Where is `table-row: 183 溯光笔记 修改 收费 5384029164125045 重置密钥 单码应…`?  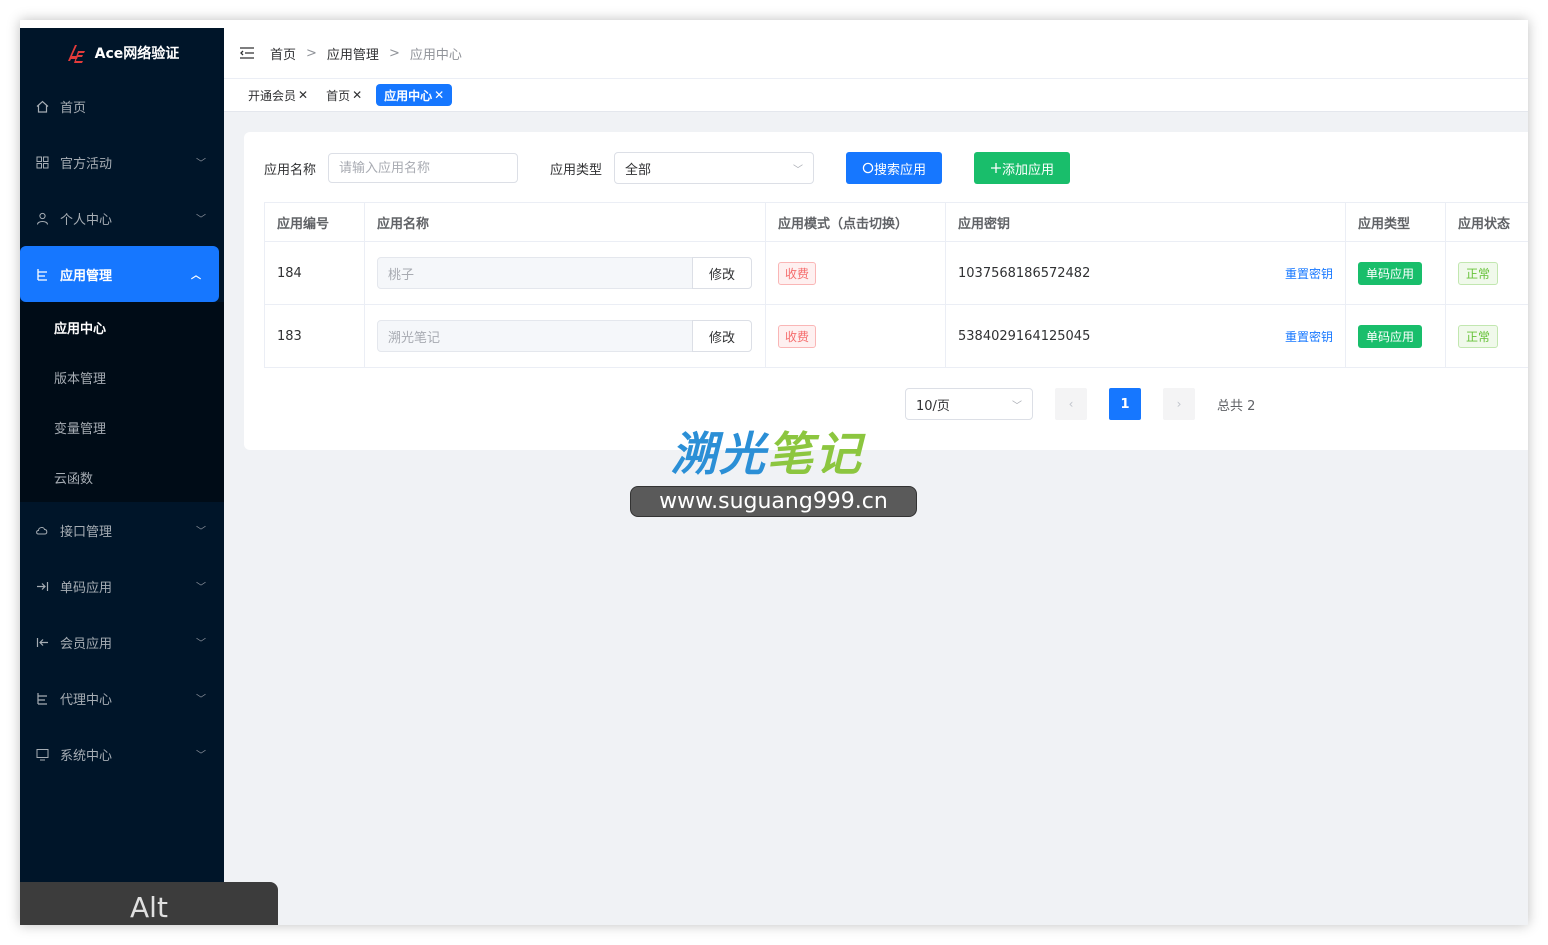
table-row: 183 溯光笔记 修改 收费 5384029164125045 重置密钥 单码应… is located at coordinates (896, 336).